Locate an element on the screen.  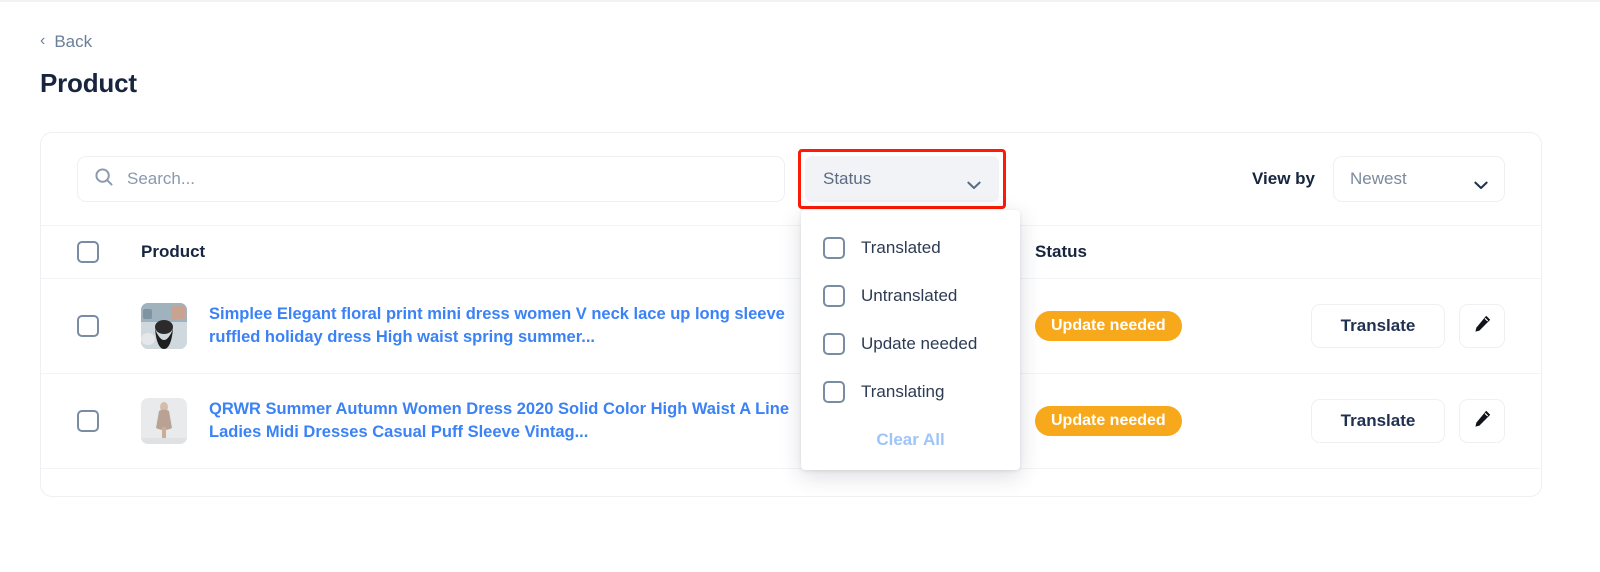
view-by-select: Newest is located at coordinates (1419, 179).